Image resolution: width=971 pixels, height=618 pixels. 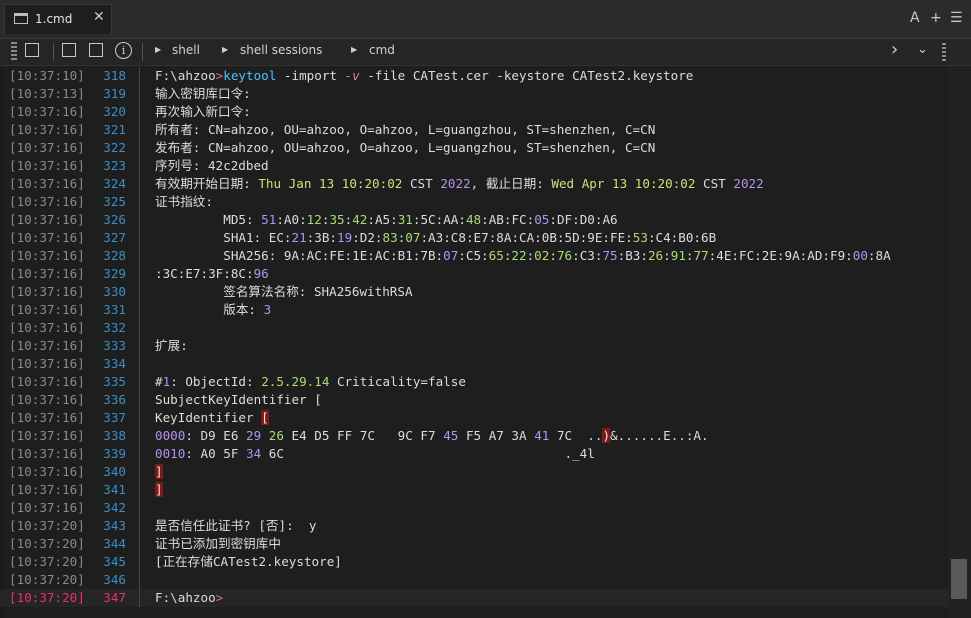 I want to click on line-number: 322, so click(x=114, y=147).